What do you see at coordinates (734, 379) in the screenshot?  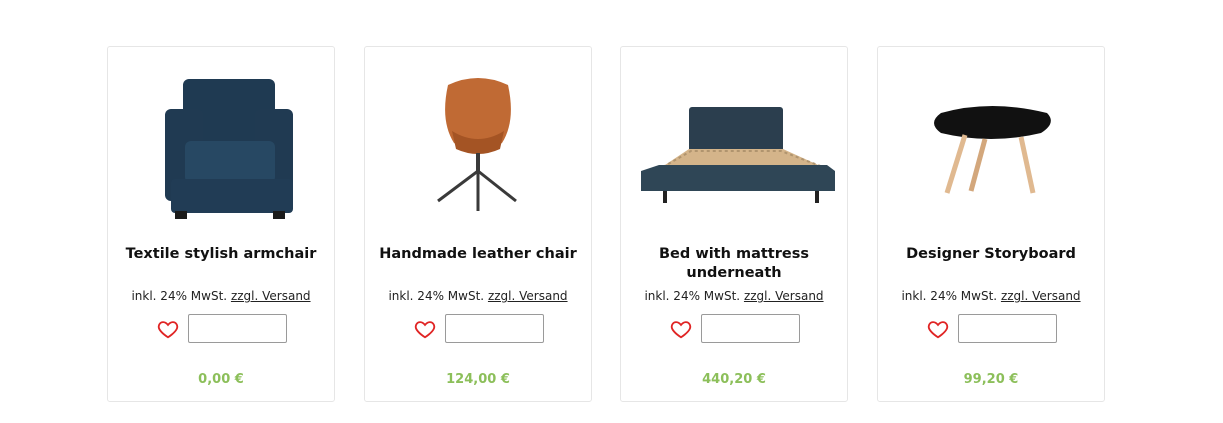 I see `product-price: 440,20 €` at bounding box center [734, 379].